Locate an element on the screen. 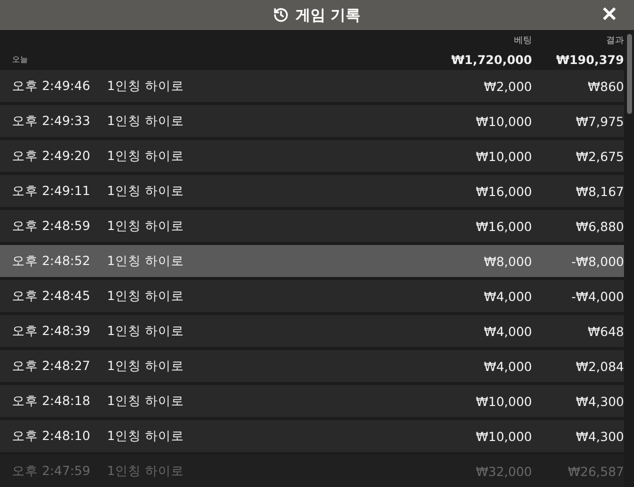  history-row: 오후 2:48:52 1인칭 하이로 ₩8,000 -₩8,000 is located at coordinates (312, 261).